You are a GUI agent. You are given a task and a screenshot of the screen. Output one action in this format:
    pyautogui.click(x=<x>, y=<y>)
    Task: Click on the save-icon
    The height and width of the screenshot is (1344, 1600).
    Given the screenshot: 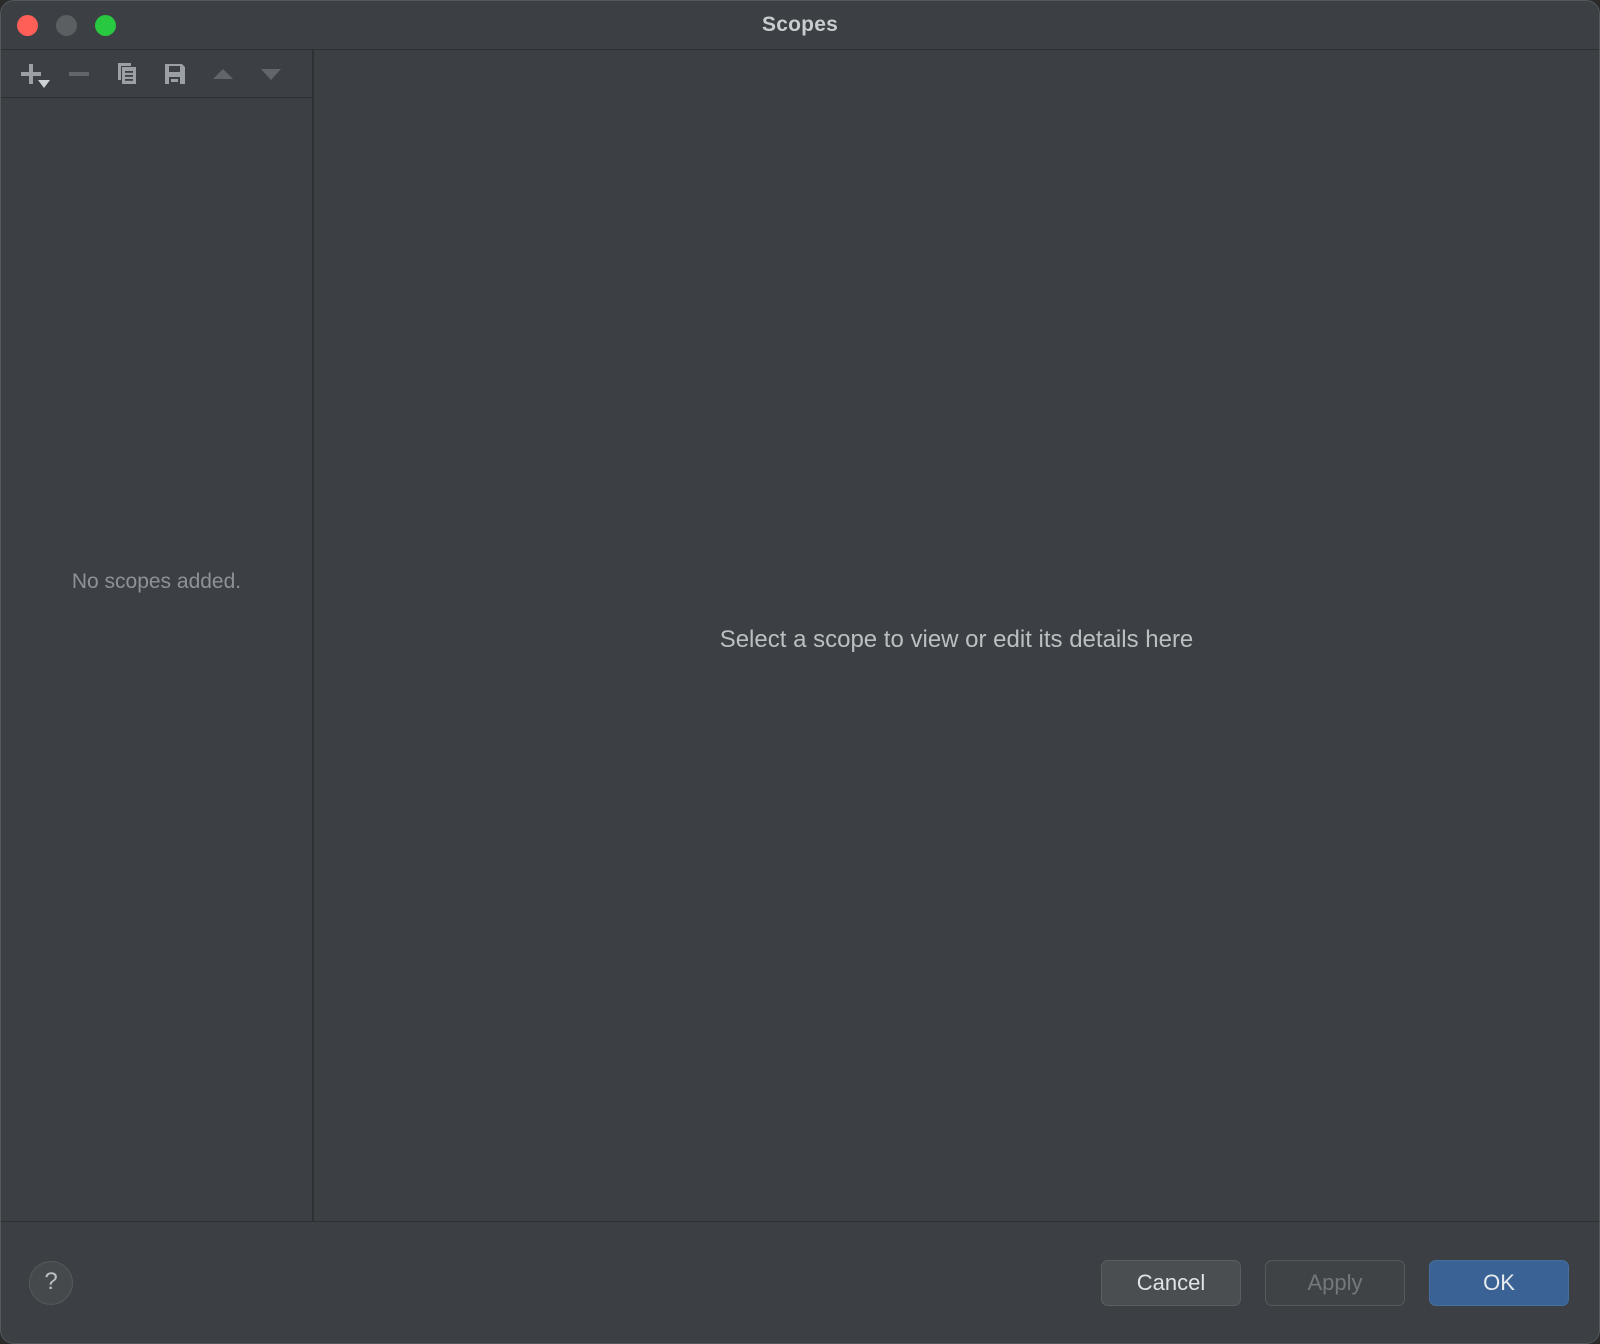 What is the action you would take?
    pyautogui.click(x=175, y=74)
    